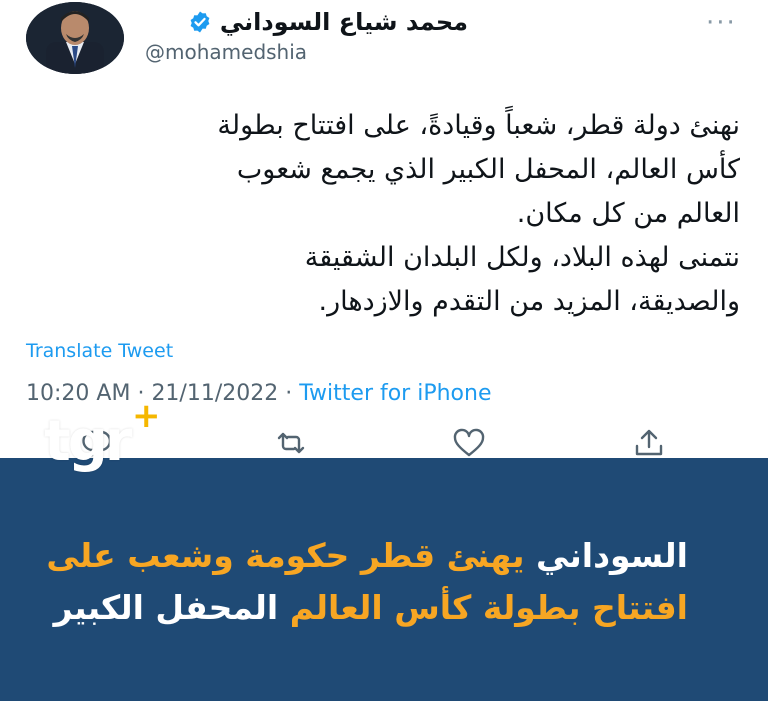 The width and height of the screenshot is (768, 701). I want to click on verified-badge-icon, so click(200, 22).